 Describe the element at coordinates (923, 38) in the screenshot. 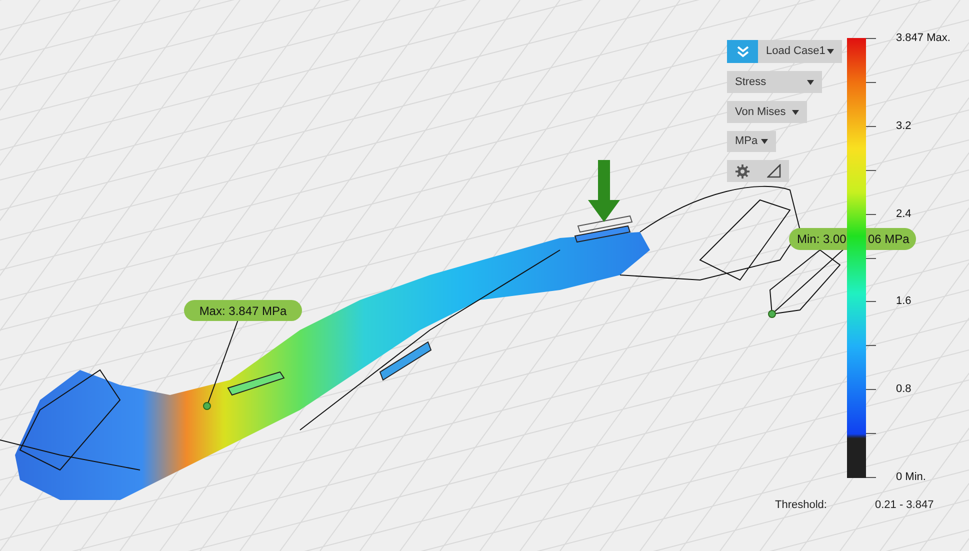

I see `scale-value: 3.847 Max.` at that location.